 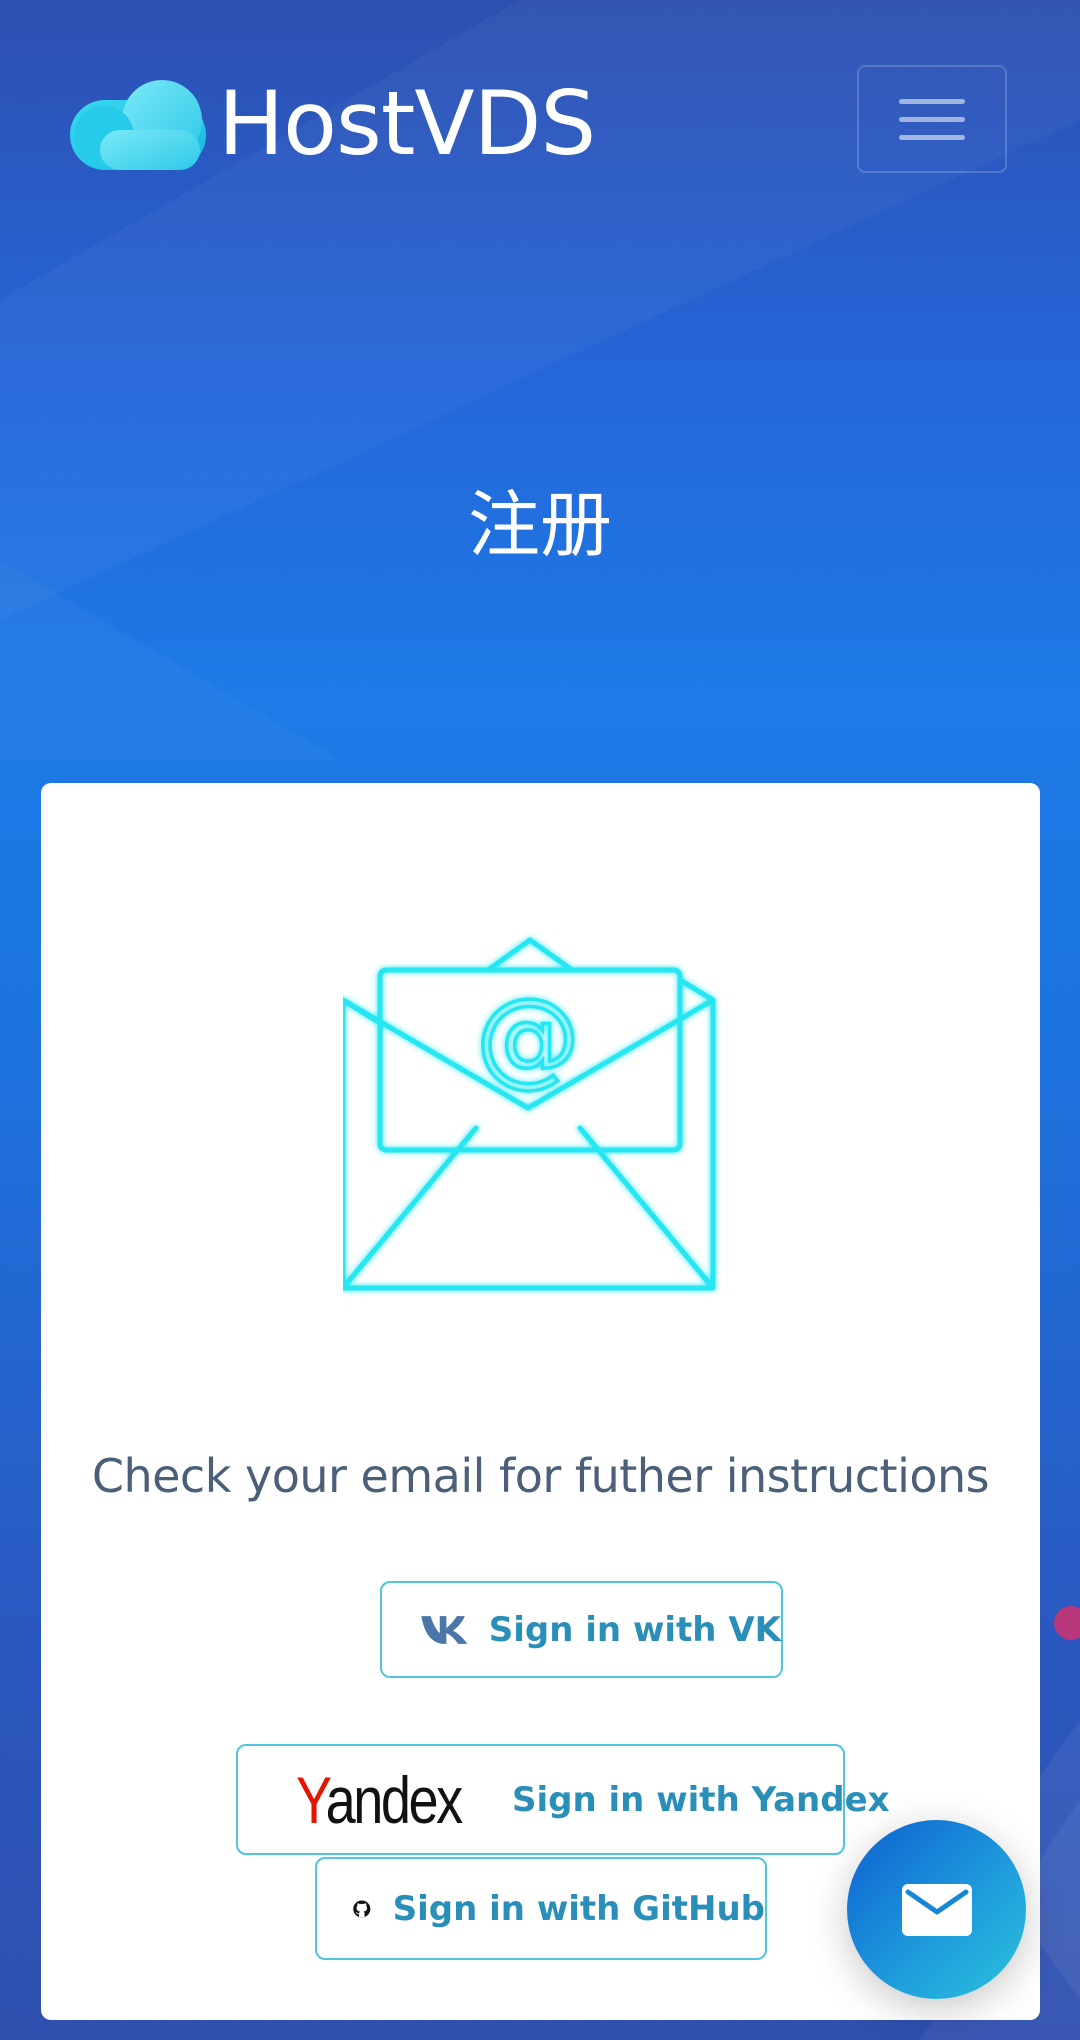 I want to click on sign-in-vk-button: Sign in with VK, so click(x=581, y=1629).